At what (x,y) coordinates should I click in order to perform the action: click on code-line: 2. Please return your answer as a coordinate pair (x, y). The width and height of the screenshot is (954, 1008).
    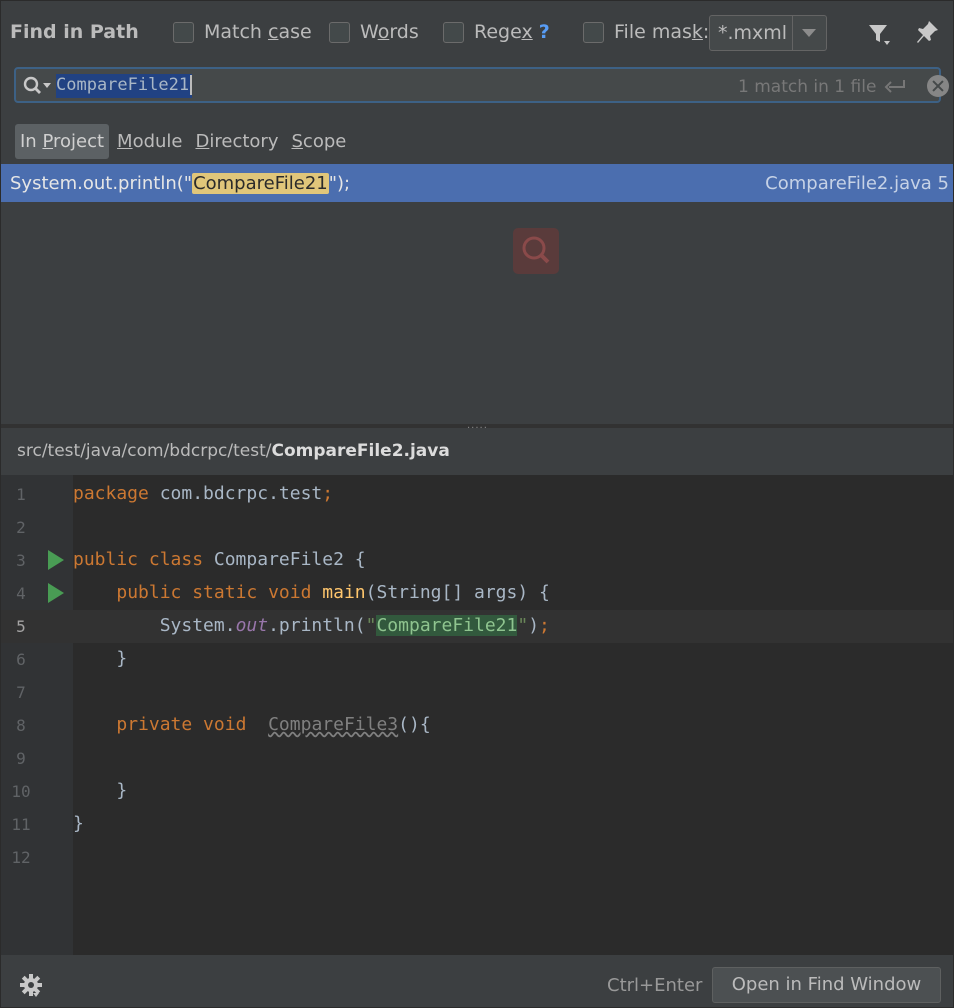
    Looking at the image, I should click on (477, 527).